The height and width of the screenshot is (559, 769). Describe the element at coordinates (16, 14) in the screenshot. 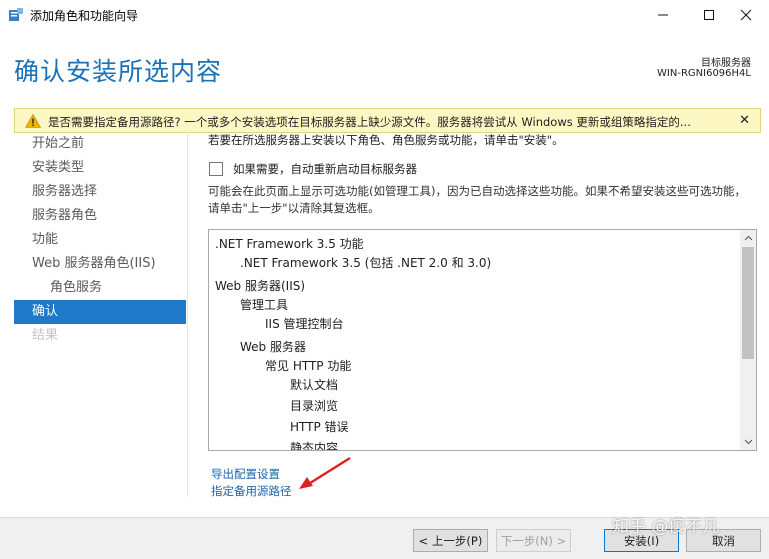

I see `server-manager-icon` at that location.